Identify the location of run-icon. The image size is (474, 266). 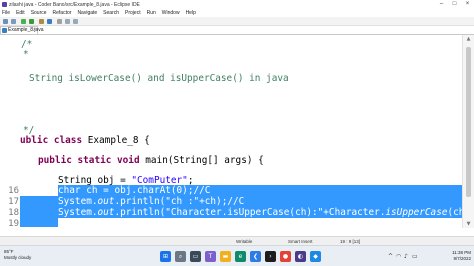
(31, 21).